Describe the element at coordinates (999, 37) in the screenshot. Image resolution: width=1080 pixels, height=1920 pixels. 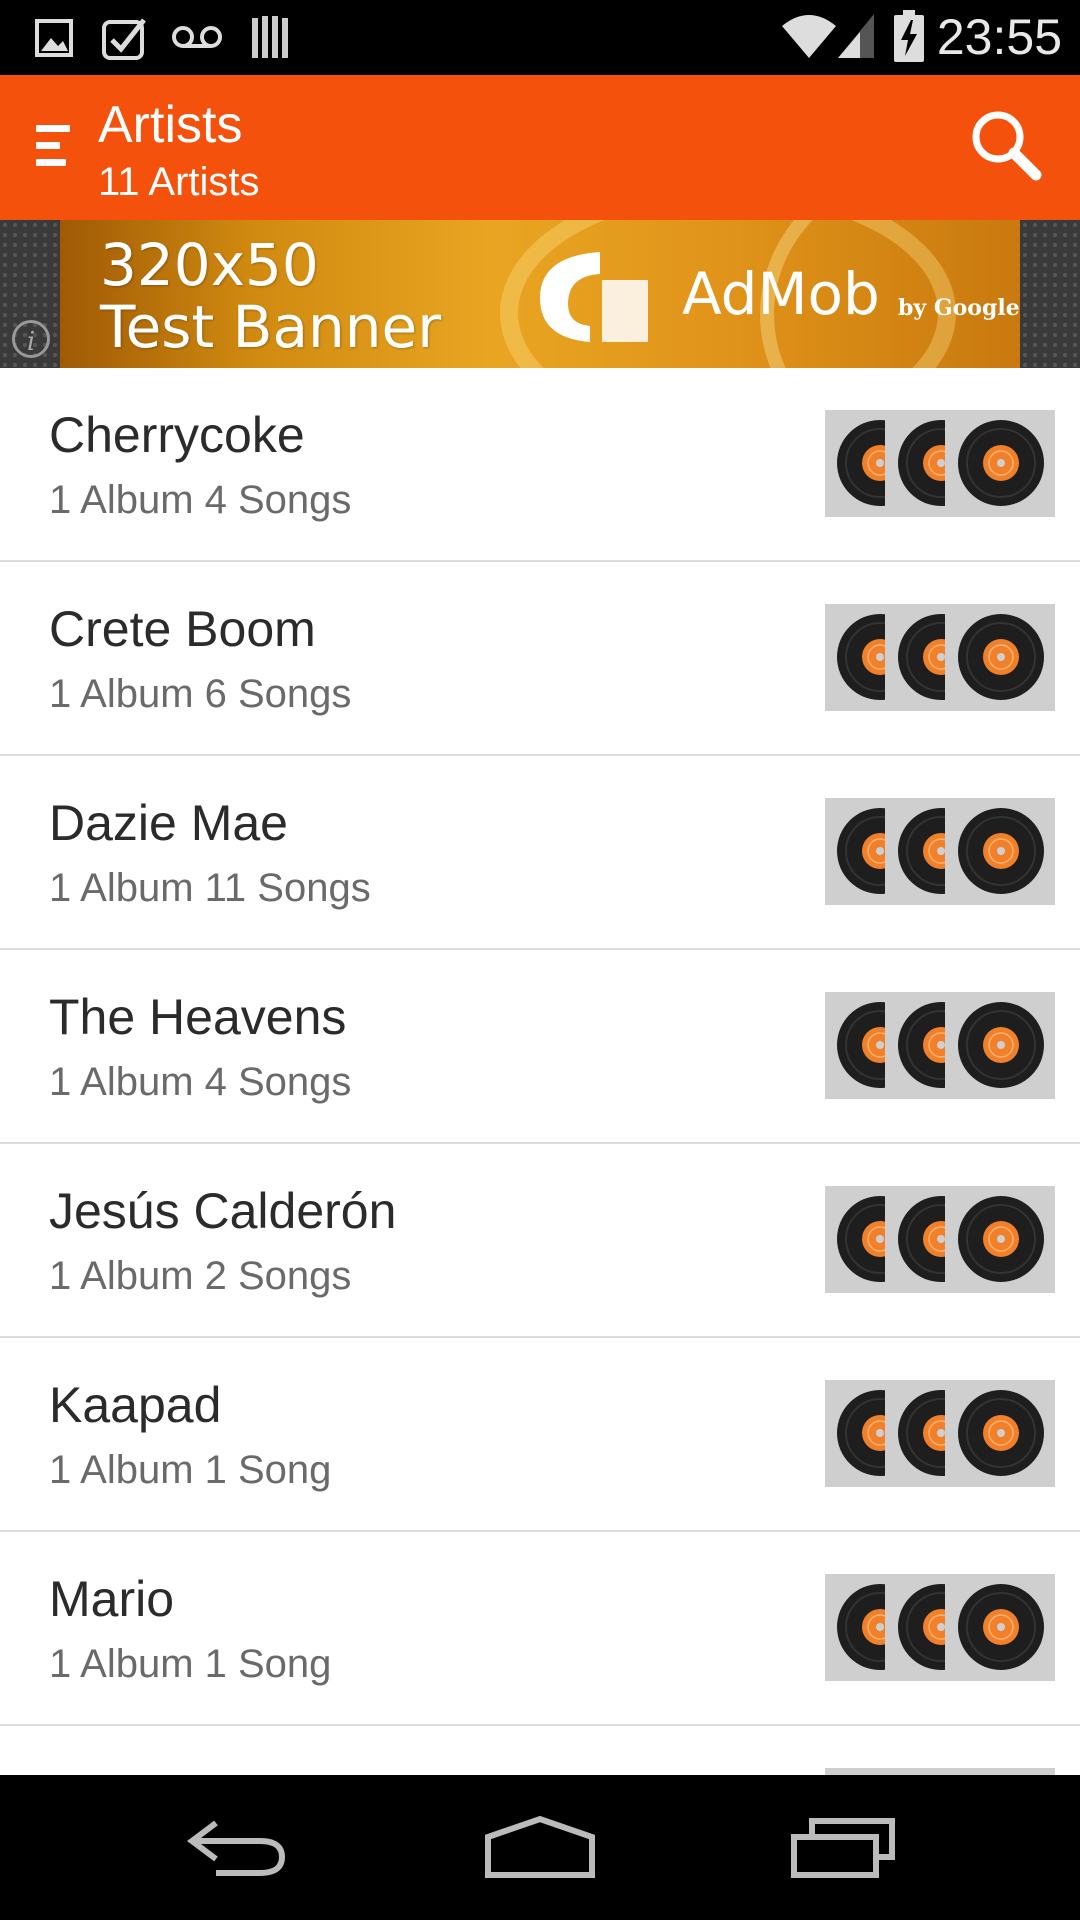
I see `status-time: 23:55` at that location.